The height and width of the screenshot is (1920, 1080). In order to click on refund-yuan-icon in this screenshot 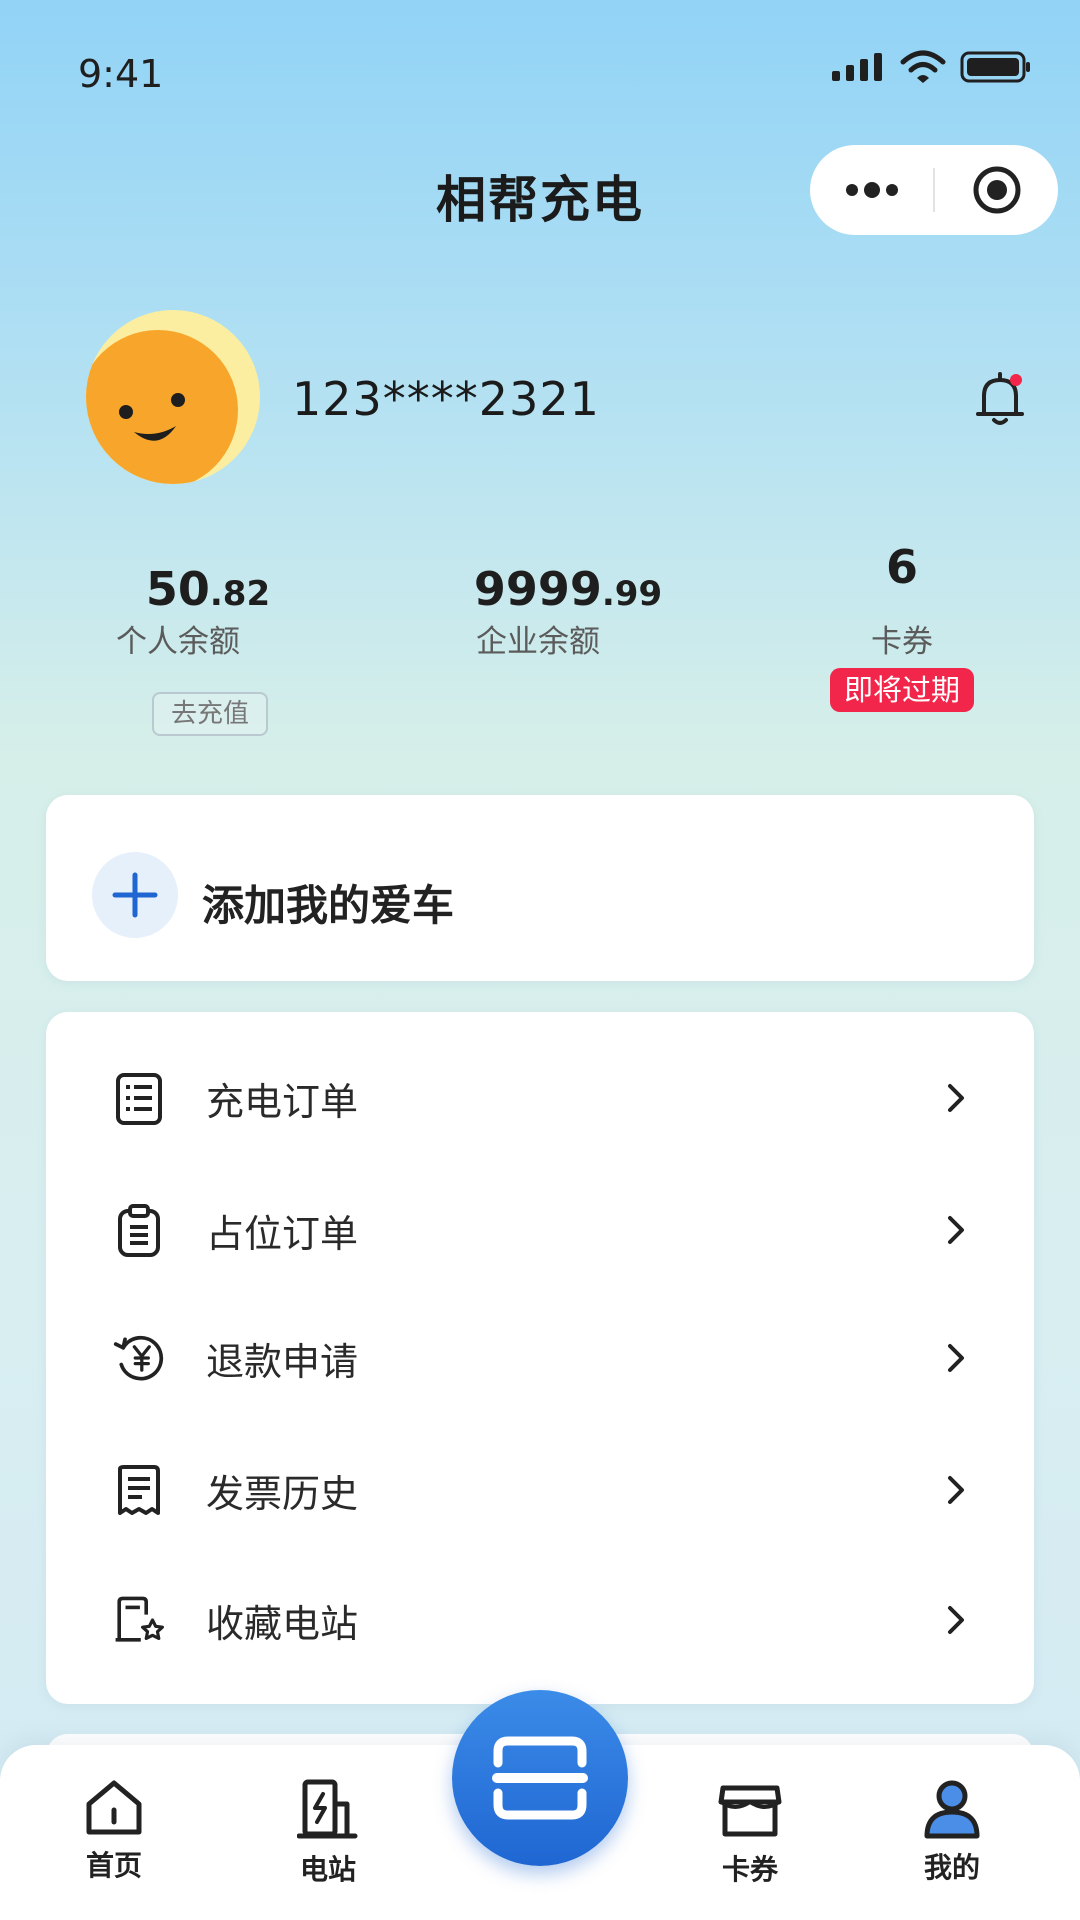, I will do `click(139, 1358)`.